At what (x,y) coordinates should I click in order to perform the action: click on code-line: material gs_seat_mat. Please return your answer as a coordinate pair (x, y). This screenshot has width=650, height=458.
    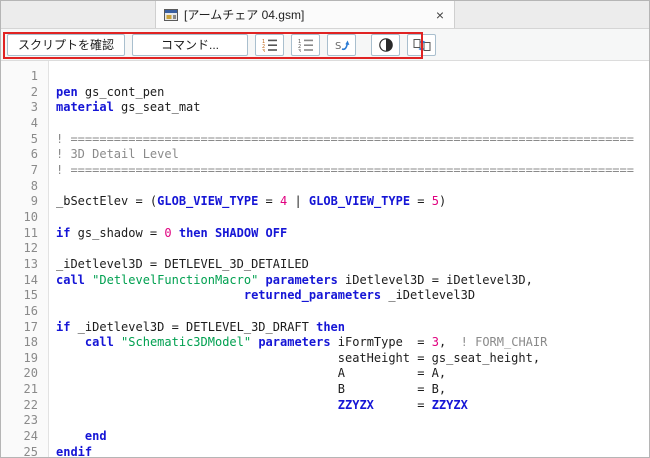
    Looking at the image, I should click on (128, 107).